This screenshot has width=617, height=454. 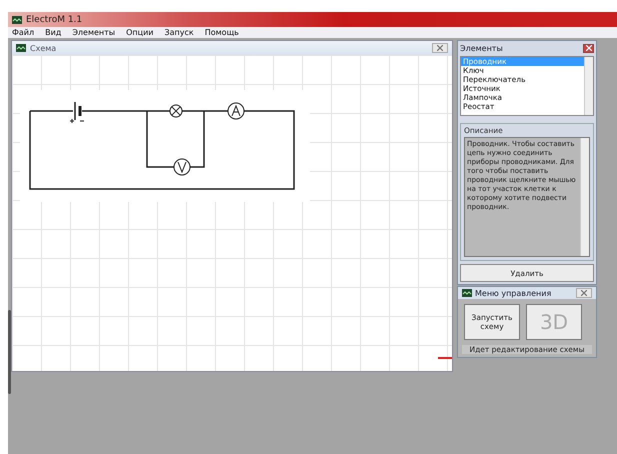 What do you see at coordinates (445, 358) in the screenshot?
I see `marker-line` at bounding box center [445, 358].